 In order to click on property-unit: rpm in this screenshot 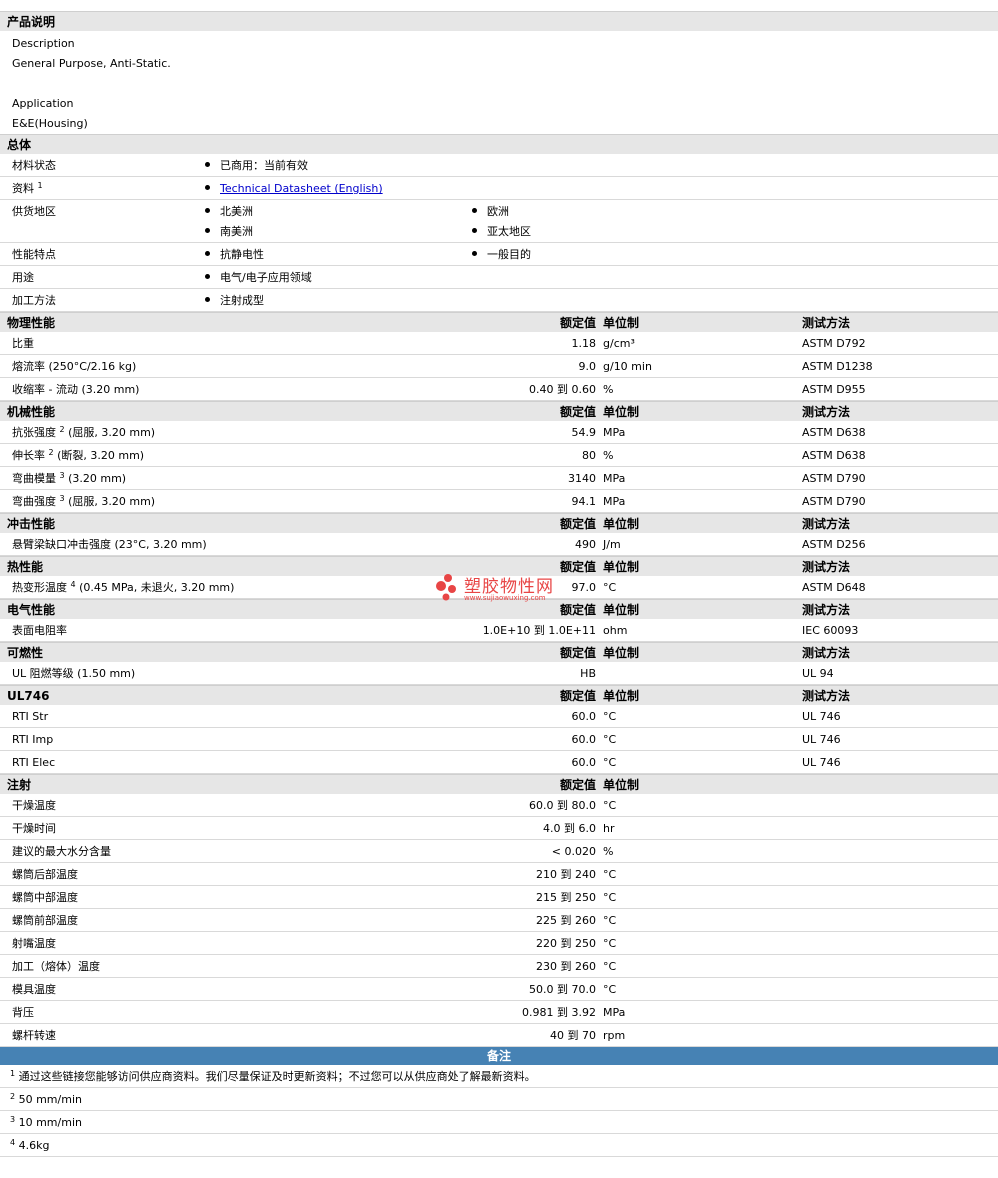, I will do `click(614, 1035)`.